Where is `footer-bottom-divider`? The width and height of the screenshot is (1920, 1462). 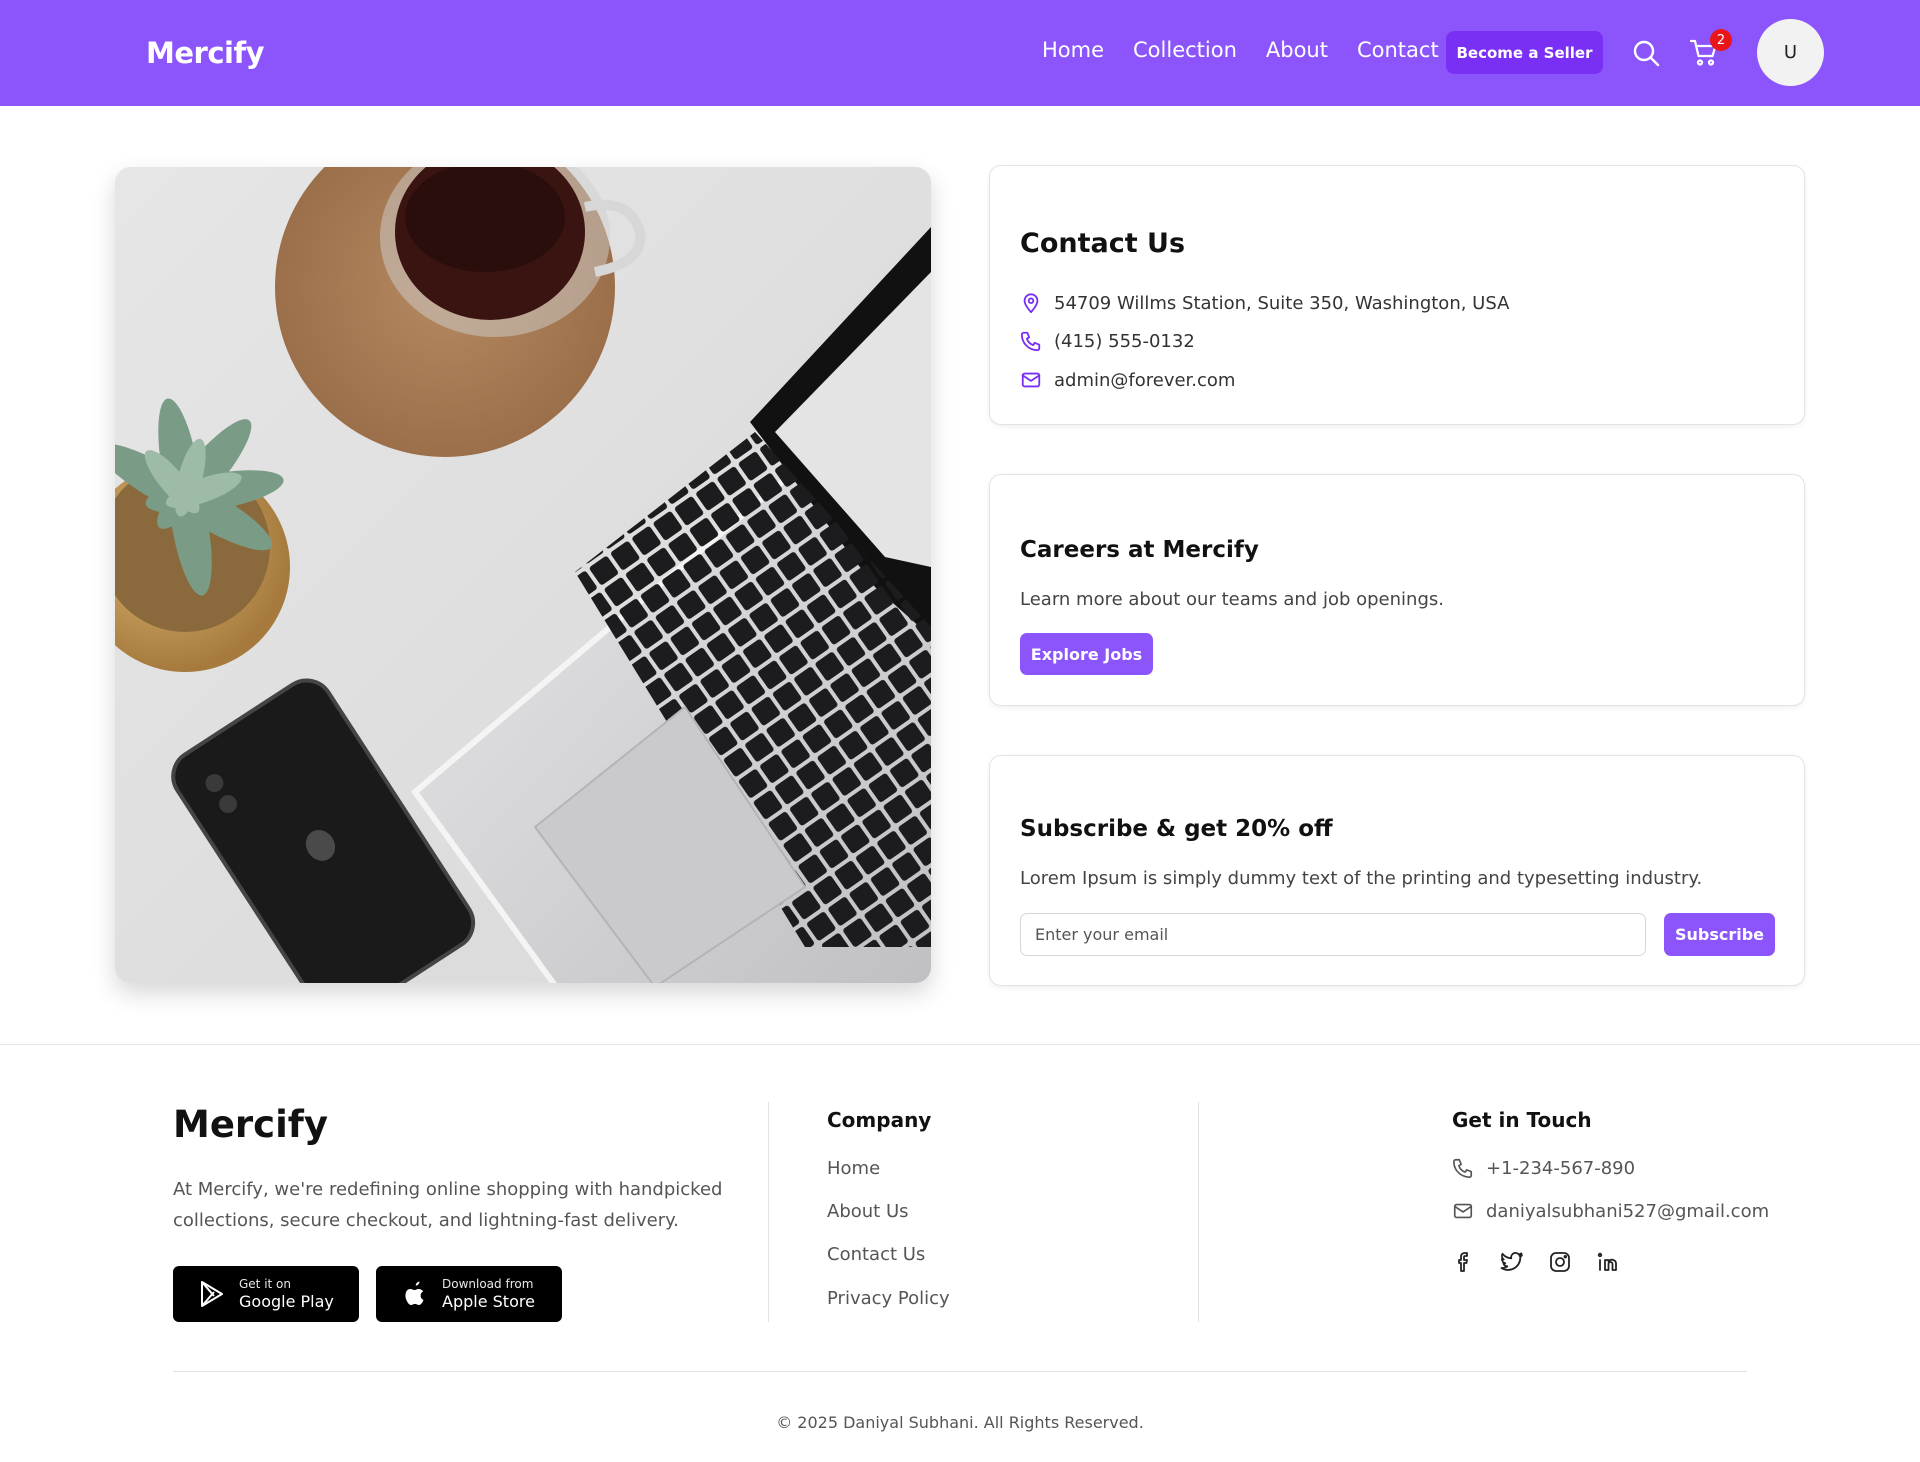
footer-bottom-divider is located at coordinates (960, 1371).